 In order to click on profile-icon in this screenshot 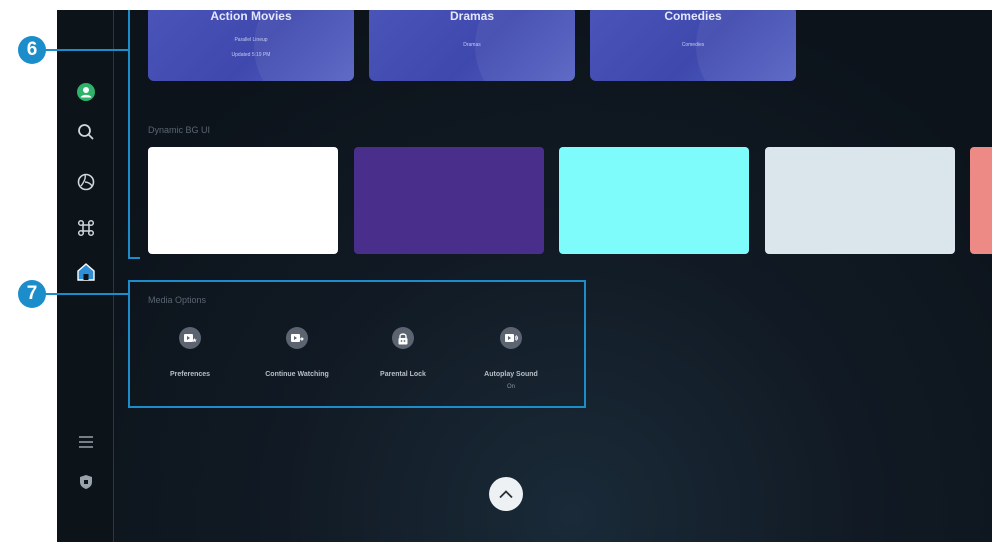, I will do `click(86, 92)`.